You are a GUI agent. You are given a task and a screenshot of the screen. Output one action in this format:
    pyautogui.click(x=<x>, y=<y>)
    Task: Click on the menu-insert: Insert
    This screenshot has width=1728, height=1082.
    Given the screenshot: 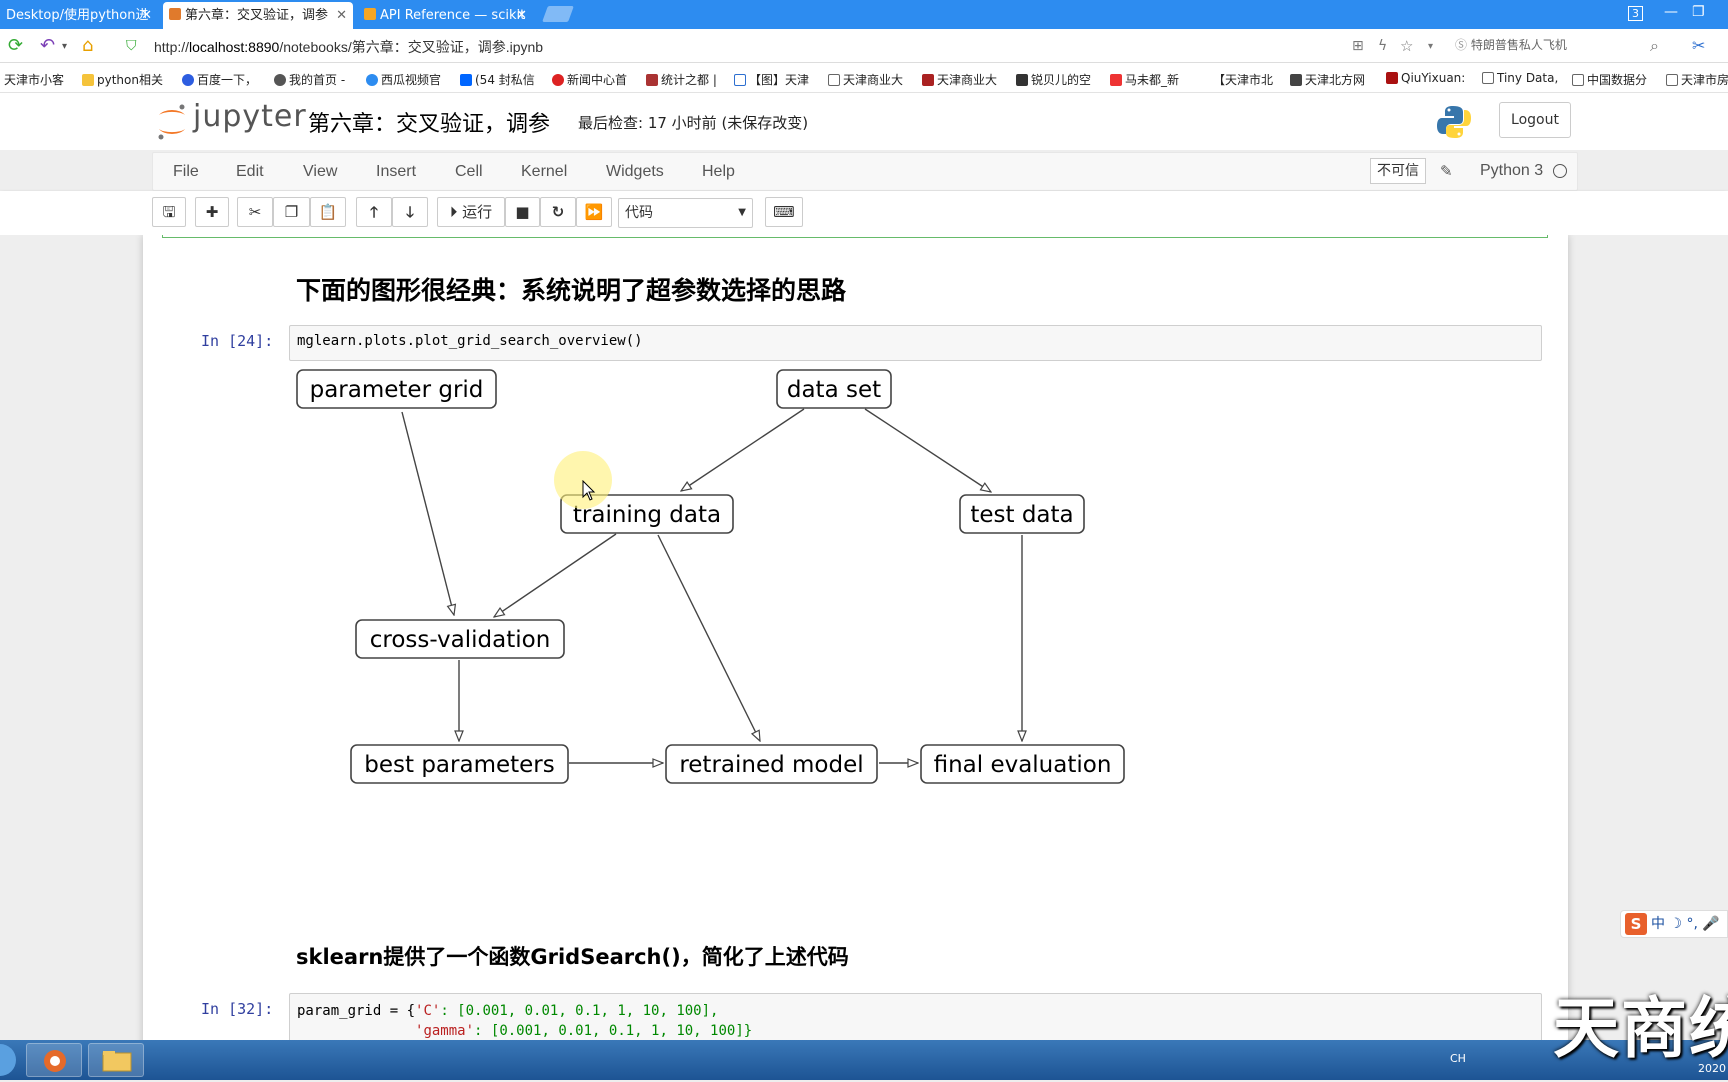 What is the action you would take?
    pyautogui.click(x=396, y=172)
    